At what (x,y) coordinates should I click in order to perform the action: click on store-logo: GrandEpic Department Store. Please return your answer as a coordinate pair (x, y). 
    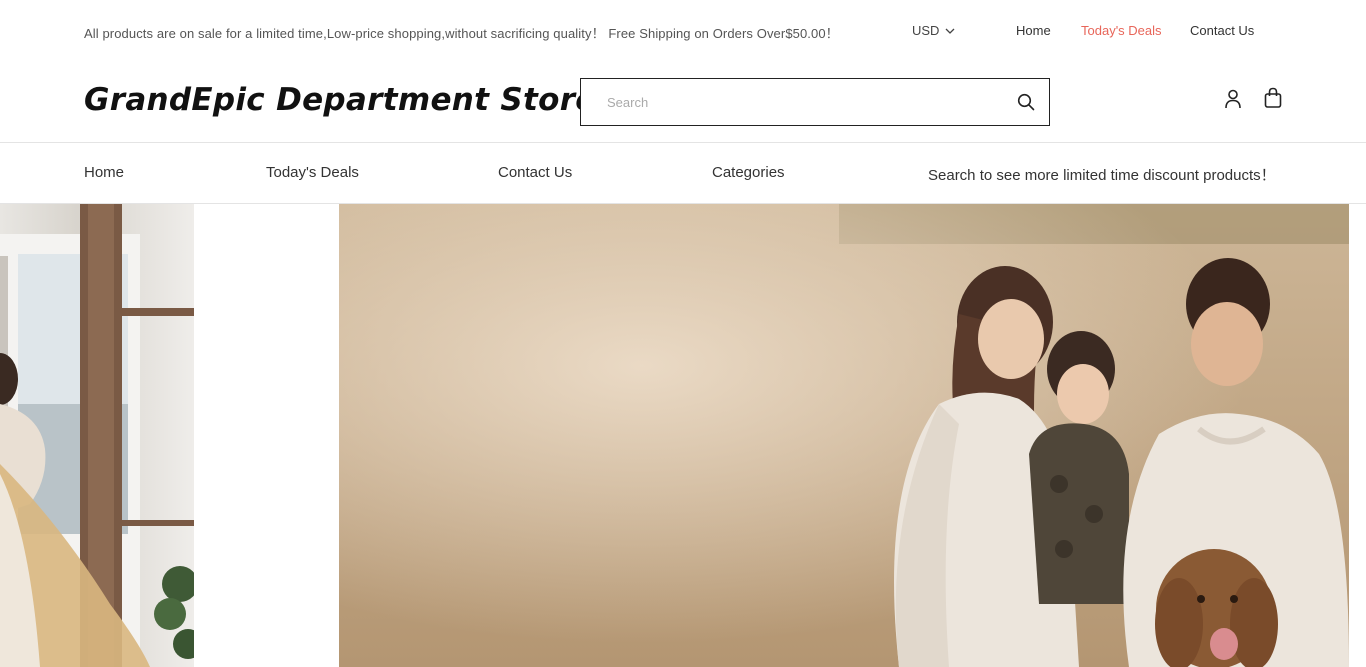
    Looking at the image, I should click on (340, 100).